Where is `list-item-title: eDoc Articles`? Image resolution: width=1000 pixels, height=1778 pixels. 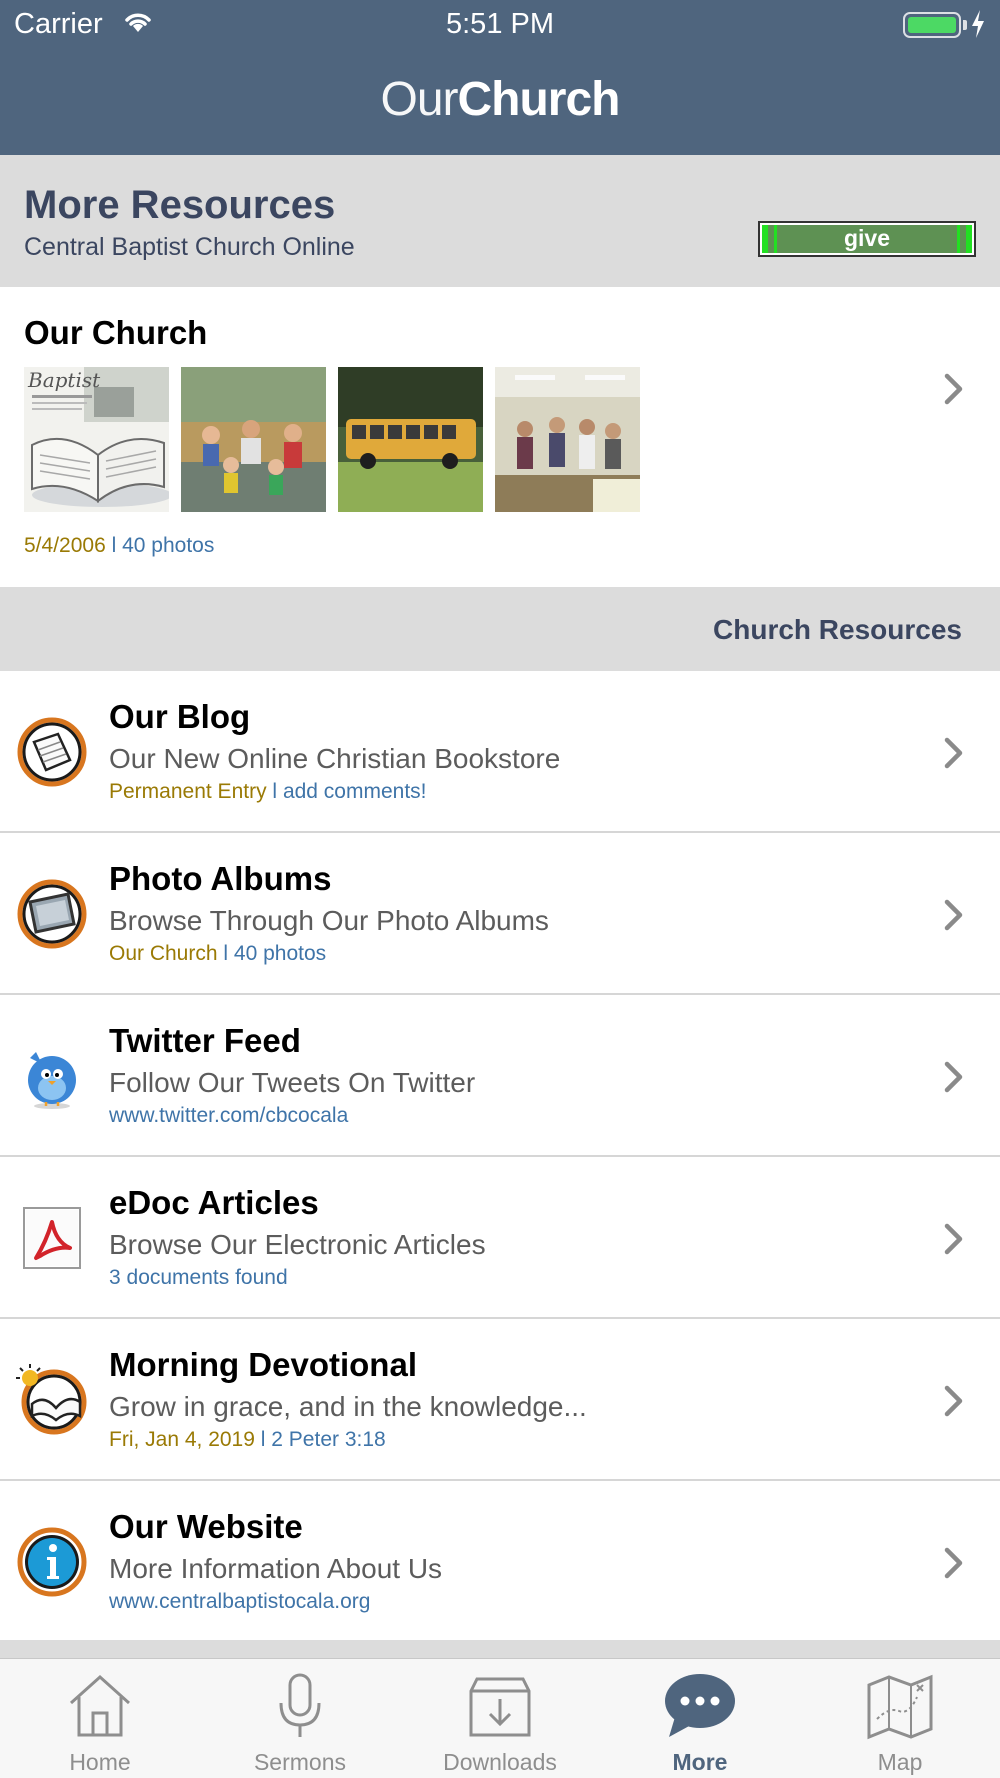 list-item-title: eDoc Articles is located at coordinates (214, 1202).